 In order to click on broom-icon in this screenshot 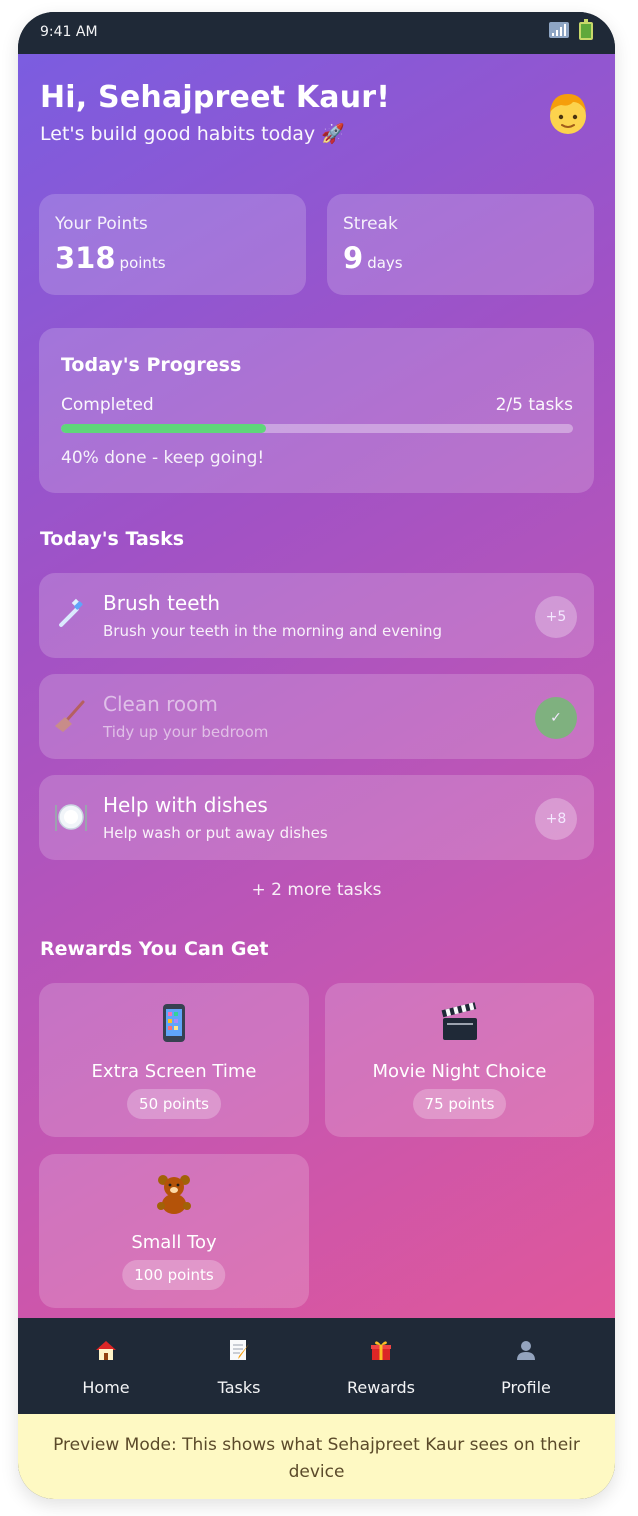, I will do `click(70, 716)`.